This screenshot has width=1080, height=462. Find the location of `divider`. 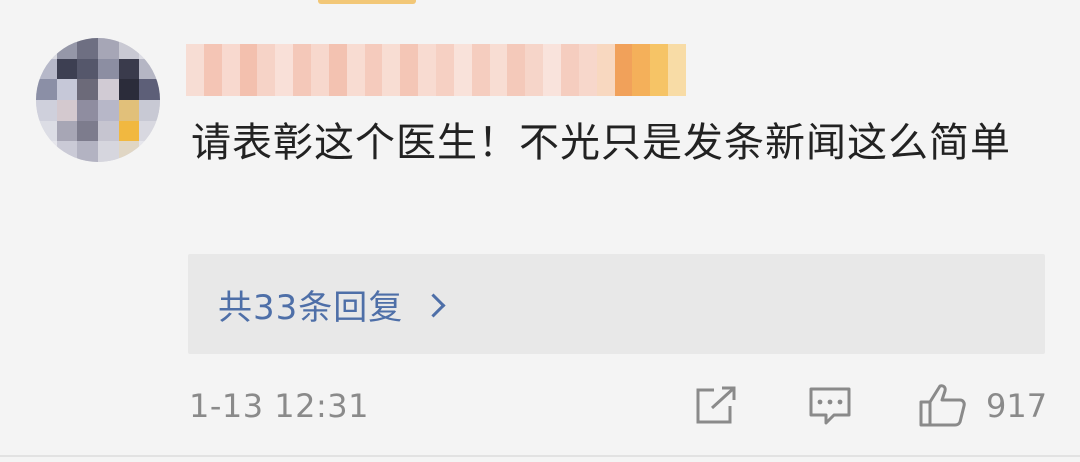

divider is located at coordinates (540, 456).